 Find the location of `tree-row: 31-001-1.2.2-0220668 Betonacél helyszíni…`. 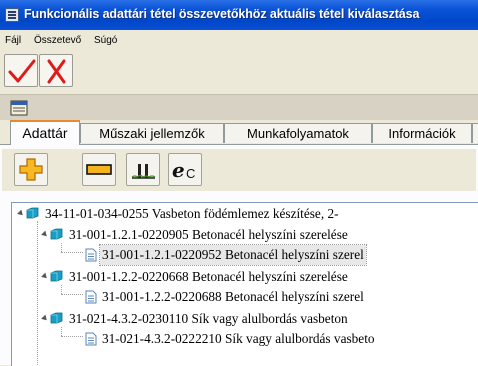

tree-row: 31-001-1.2.2-0220668 Betonacél helyszíni… is located at coordinates (245, 277).